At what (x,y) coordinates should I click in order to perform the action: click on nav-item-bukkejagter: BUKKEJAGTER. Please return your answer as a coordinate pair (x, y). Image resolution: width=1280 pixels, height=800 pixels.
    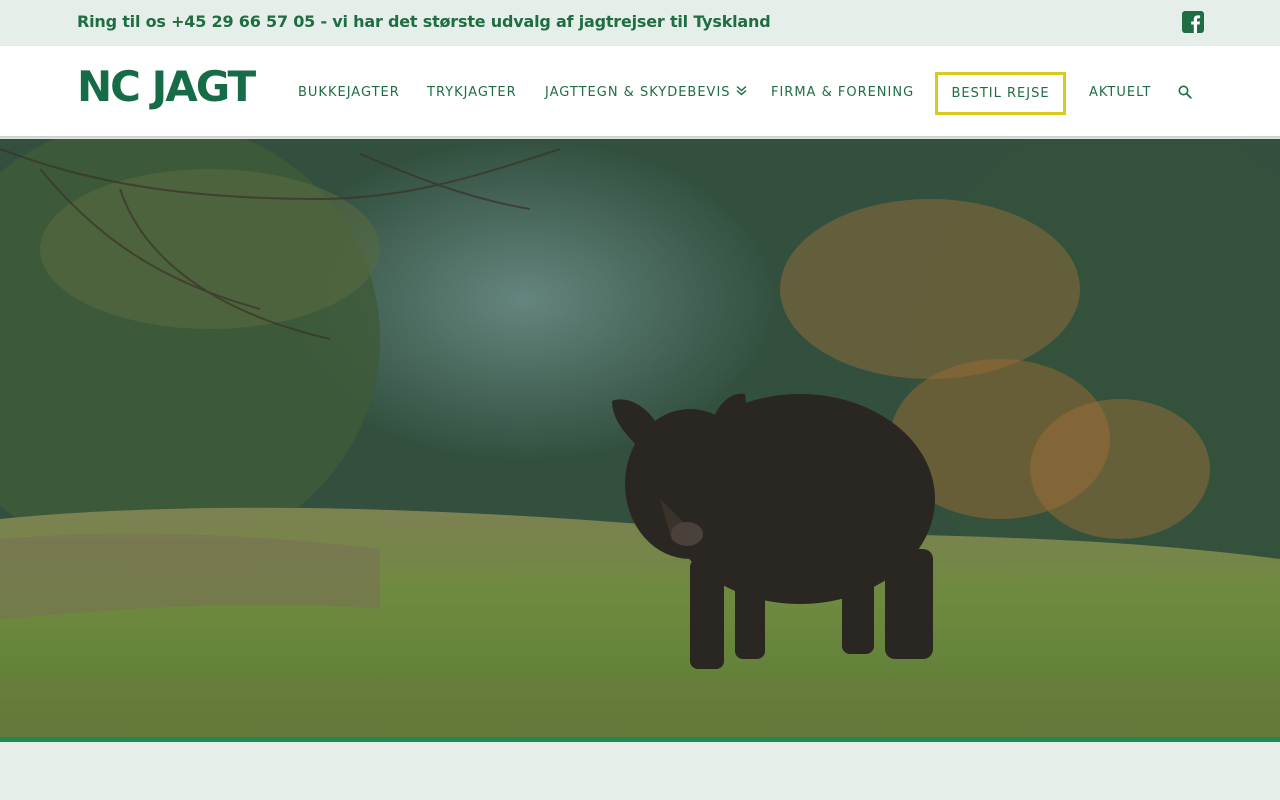
    Looking at the image, I should click on (349, 92).